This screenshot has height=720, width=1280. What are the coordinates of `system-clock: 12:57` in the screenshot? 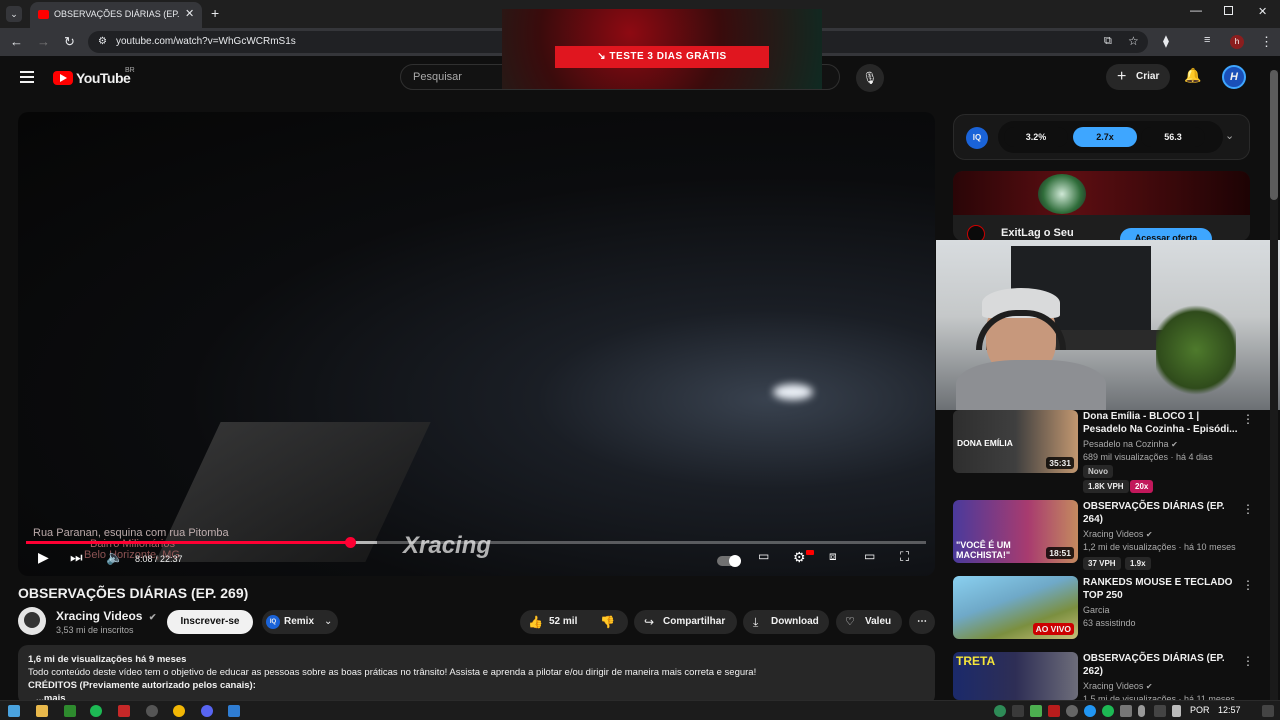 It's located at (1229, 710).